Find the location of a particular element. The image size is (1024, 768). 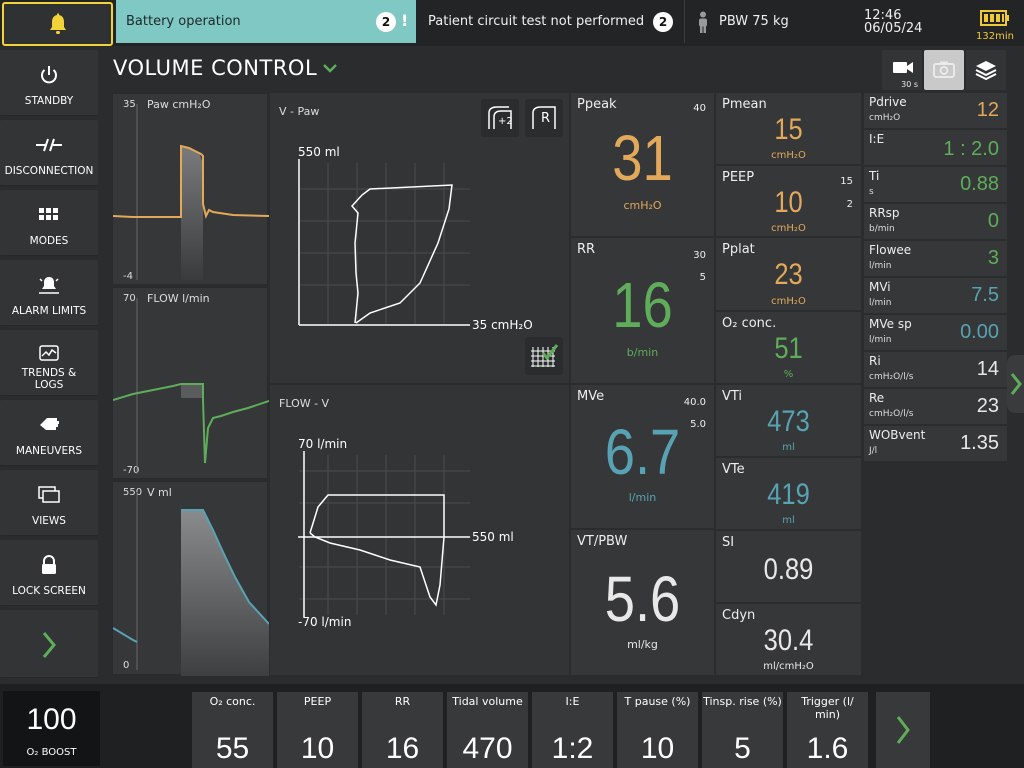

grid-toggle-button is located at coordinates (544, 356).